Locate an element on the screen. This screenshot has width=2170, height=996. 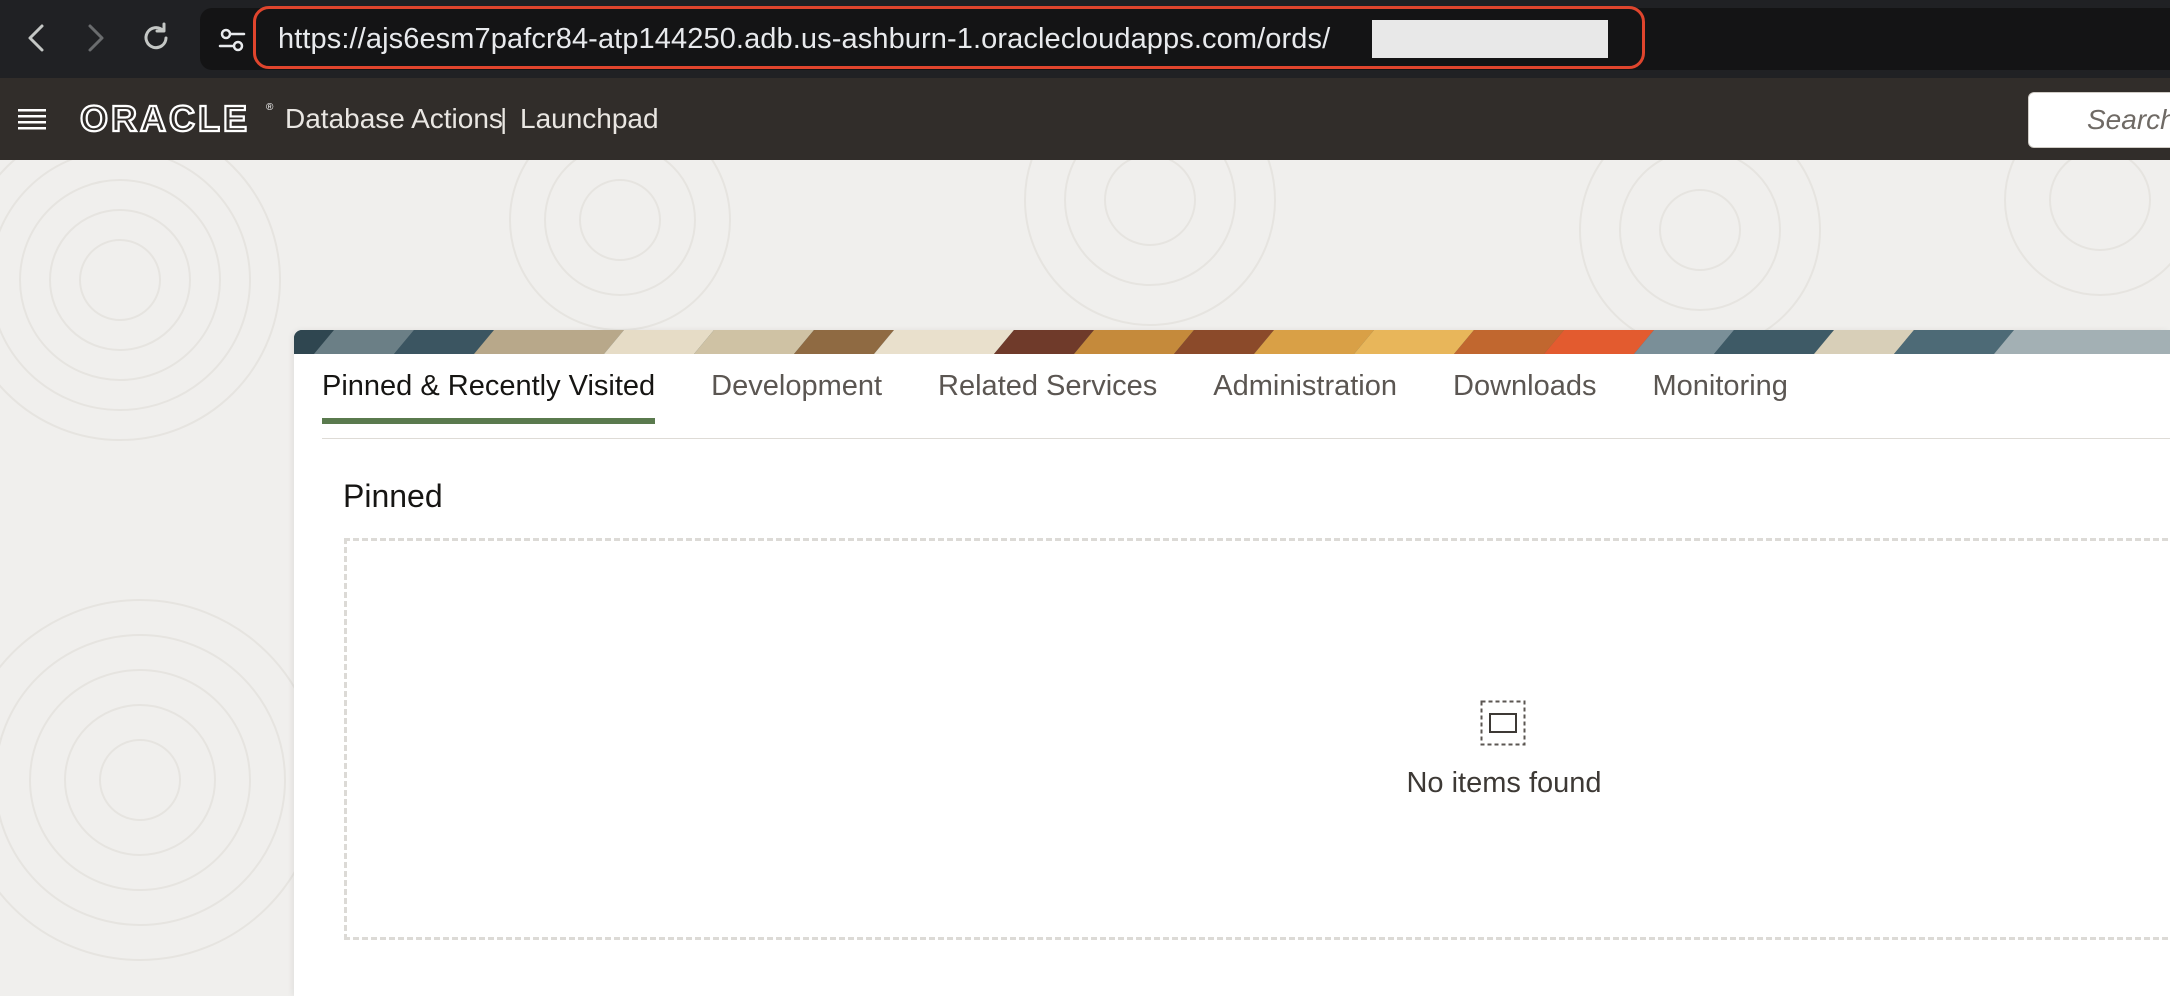
chevron-left-icon is located at coordinates (36, 38).